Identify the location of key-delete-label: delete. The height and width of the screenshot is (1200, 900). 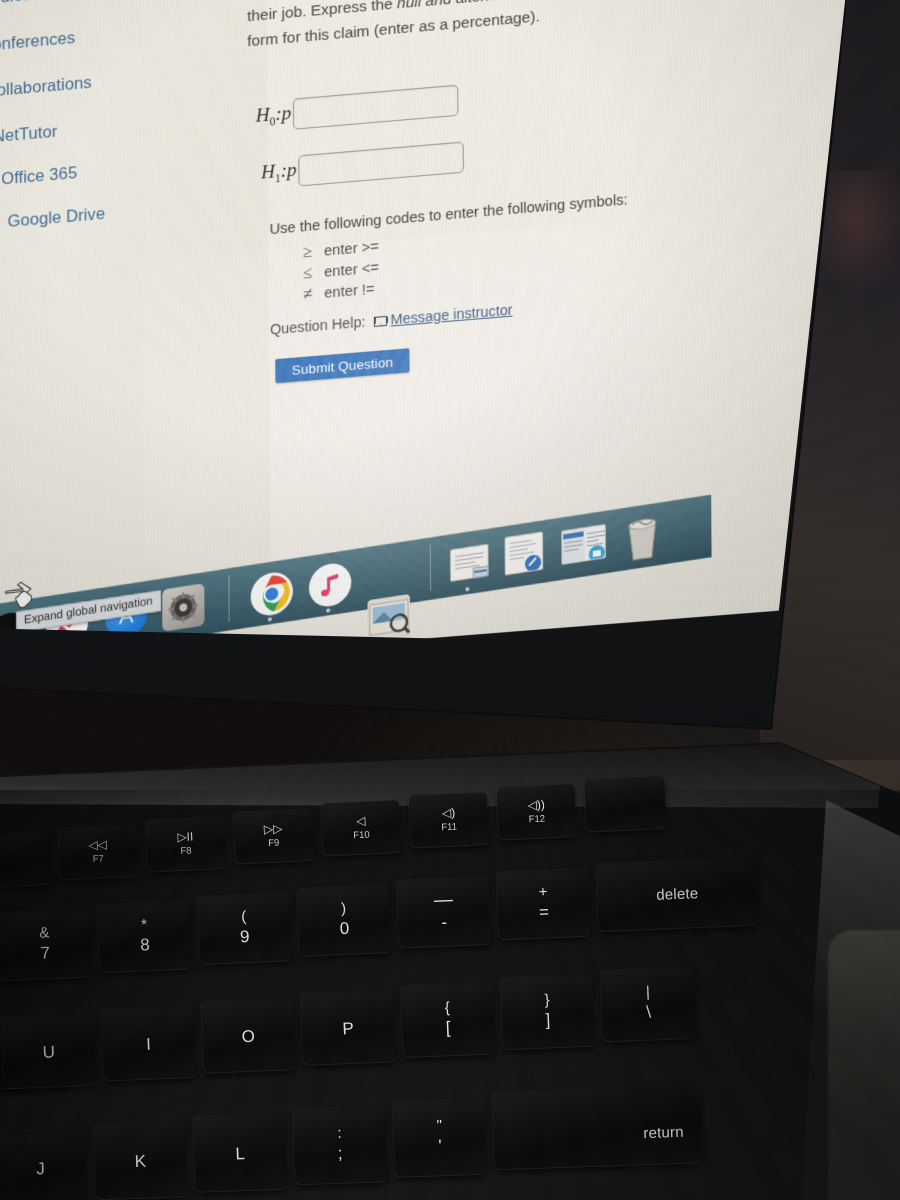
(677, 894).